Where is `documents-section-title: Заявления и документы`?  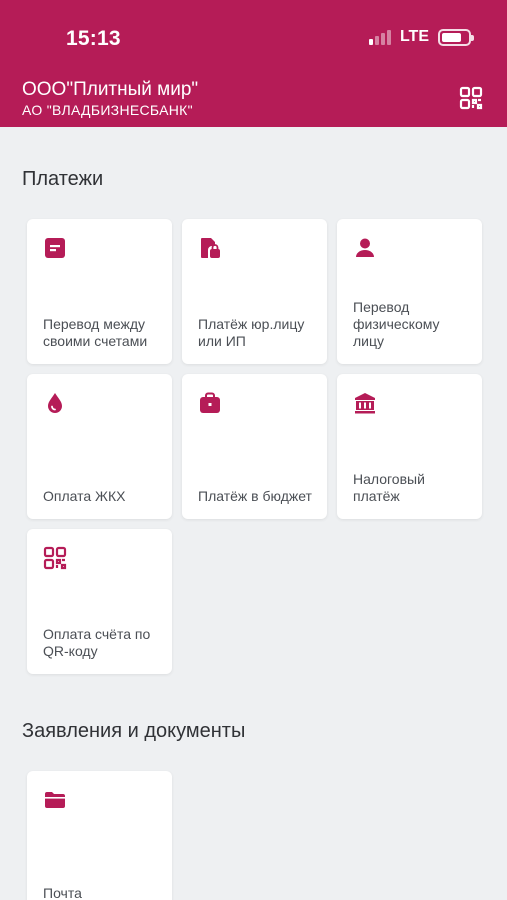
documents-section-title: Заявления и документы is located at coordinates (134, 731).